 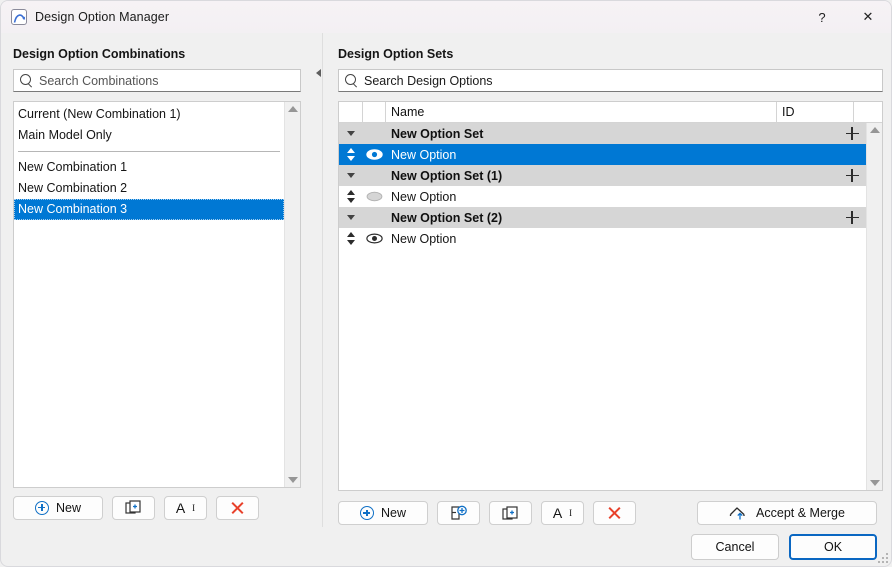 I want to click on column-header-visibility, so click(x=374, y=112).